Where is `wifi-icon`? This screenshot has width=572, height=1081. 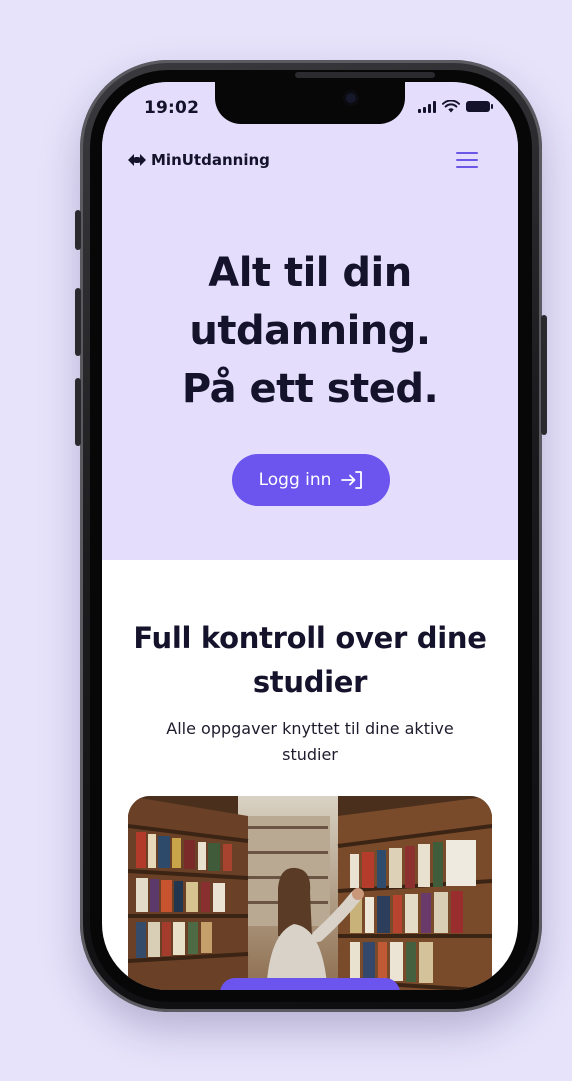 wifi-icon is located at coordinates (451, 106).